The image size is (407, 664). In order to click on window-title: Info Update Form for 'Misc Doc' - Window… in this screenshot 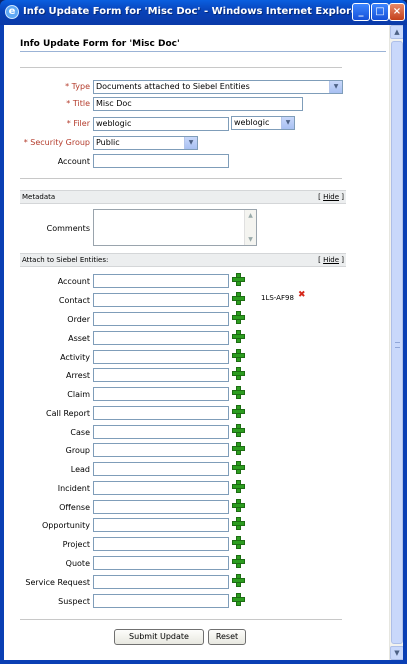, I will do `click(193, 11)`.